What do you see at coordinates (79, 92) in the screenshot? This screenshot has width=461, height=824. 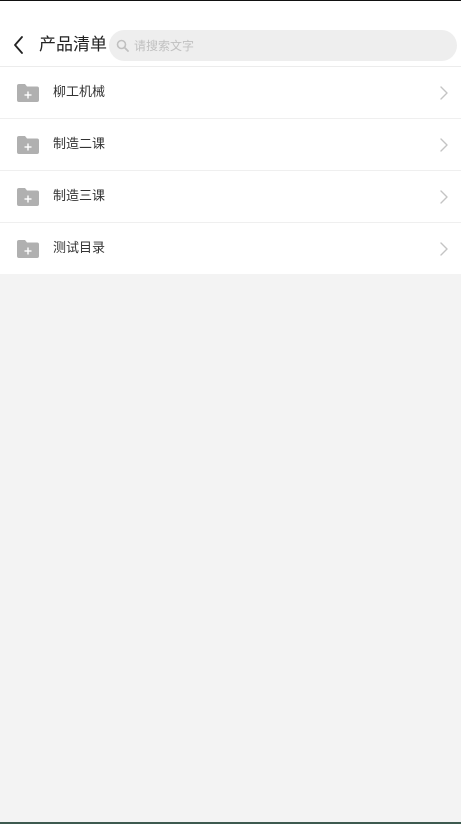 I see `list-item-label: 柳工机械` at bounding box center [79, 92].